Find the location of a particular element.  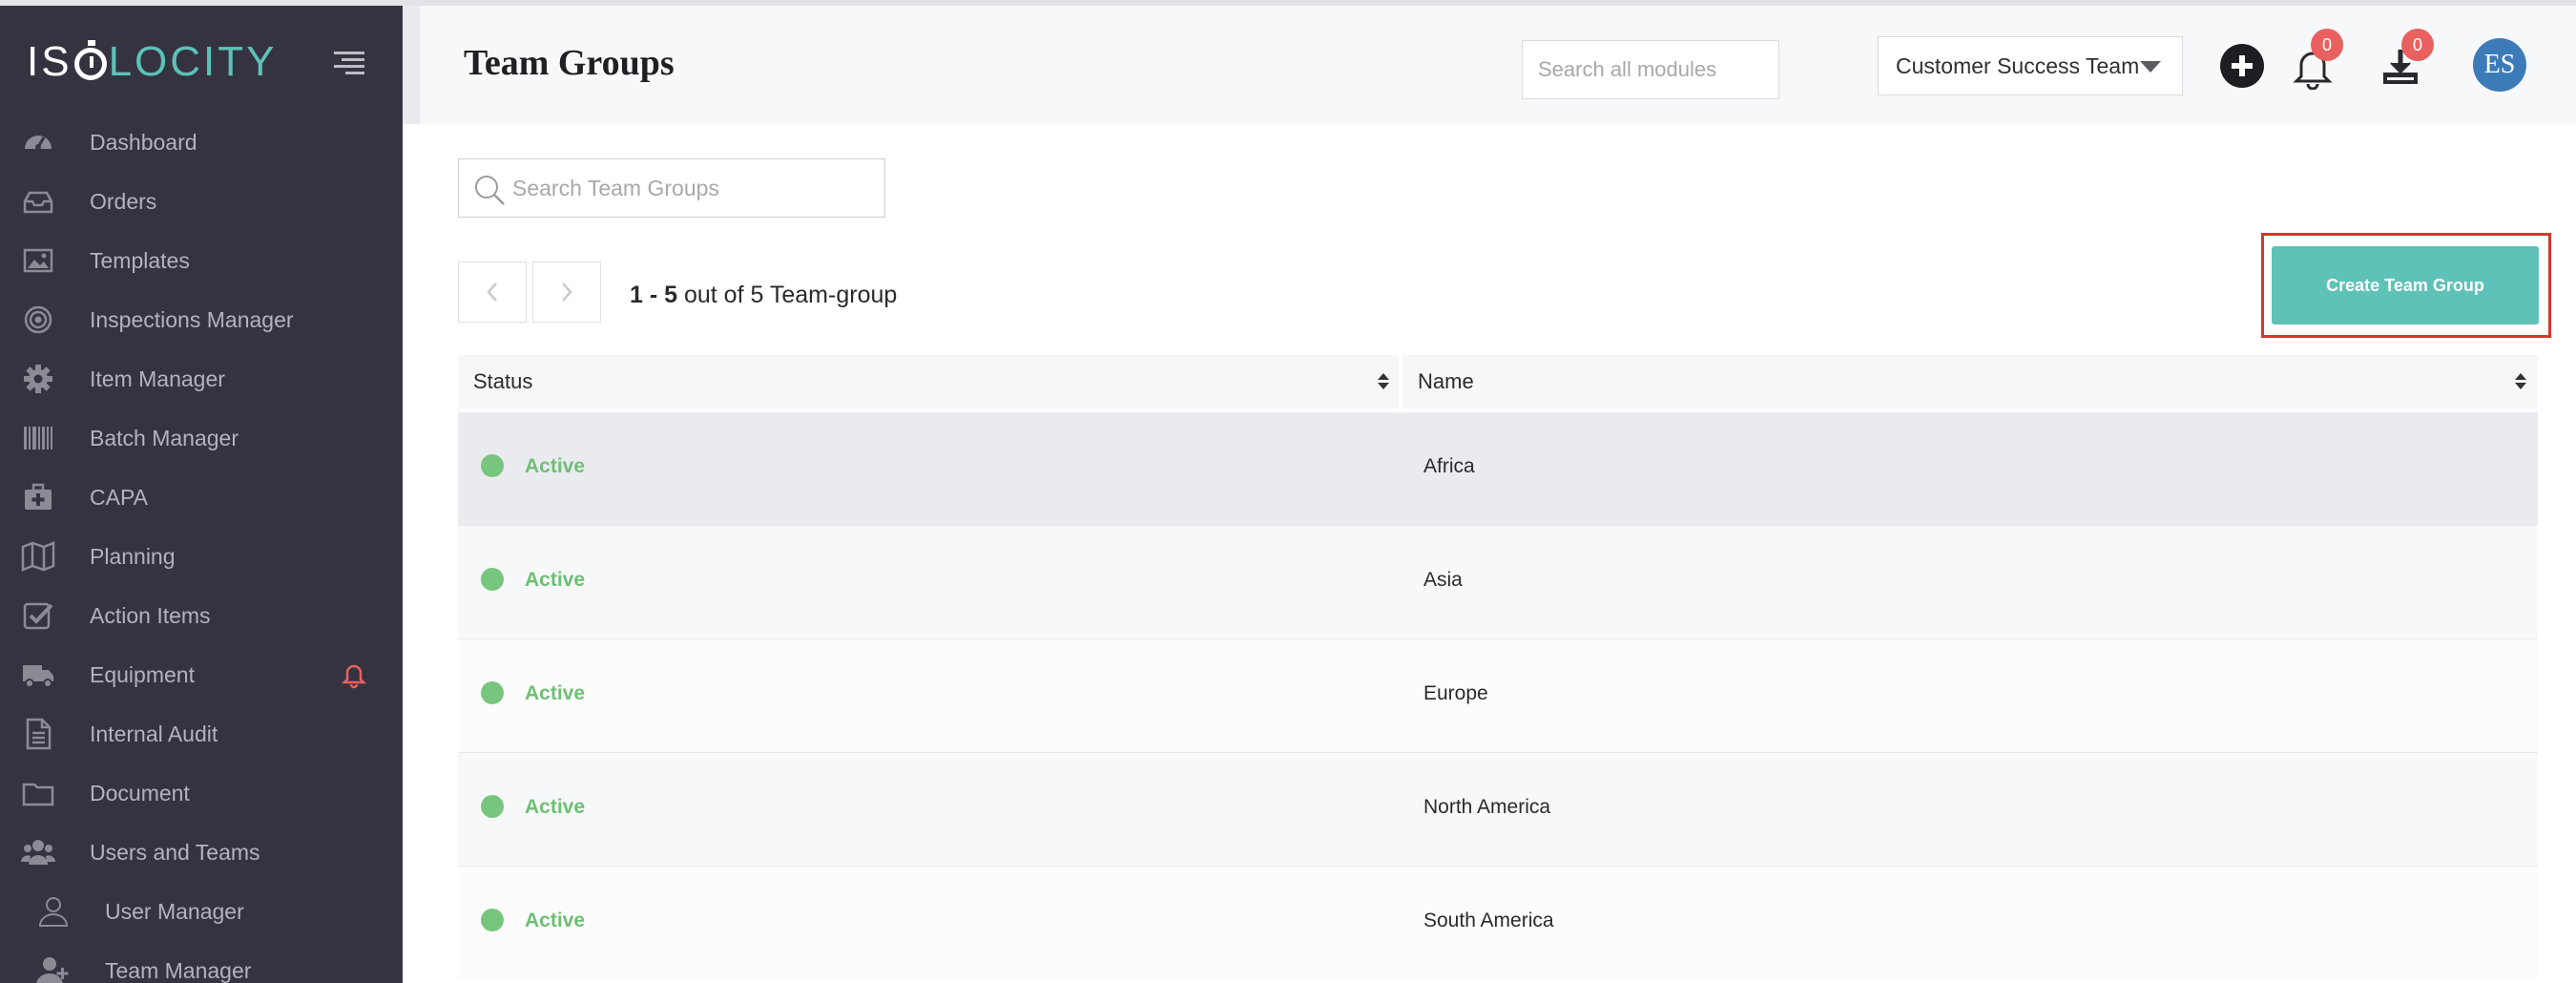

sidebar-item-label: Action Items is located at coordinates (150, 615).